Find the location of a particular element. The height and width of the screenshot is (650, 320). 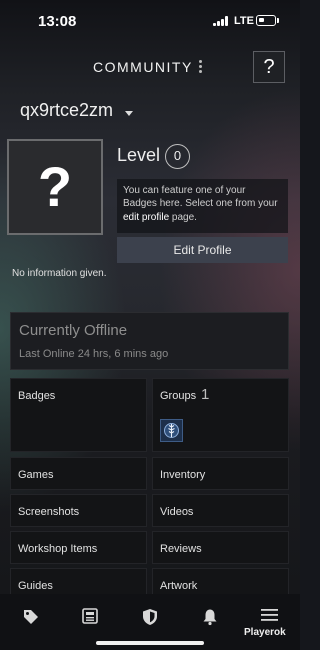

edit-profile-button: Edit Profile is located at coordinates (202, 250).